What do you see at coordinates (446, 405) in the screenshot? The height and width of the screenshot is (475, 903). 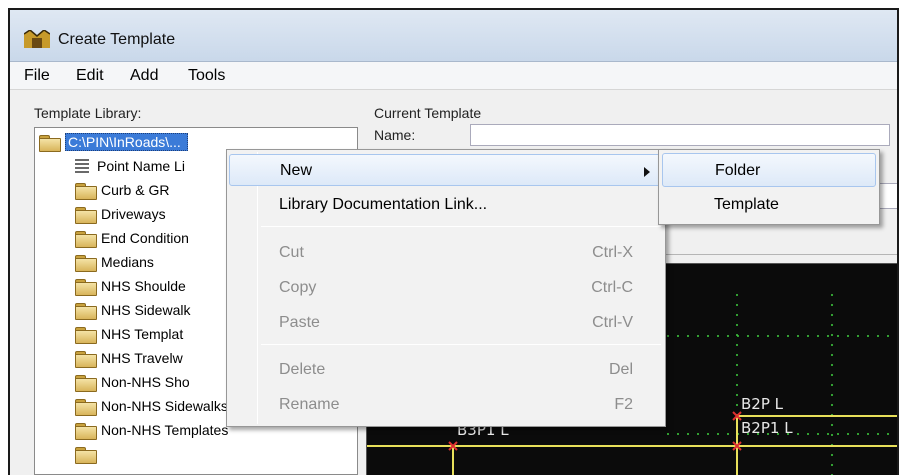 I see `menu-item-rename: Rename F2` at bounding box center [446, 405].